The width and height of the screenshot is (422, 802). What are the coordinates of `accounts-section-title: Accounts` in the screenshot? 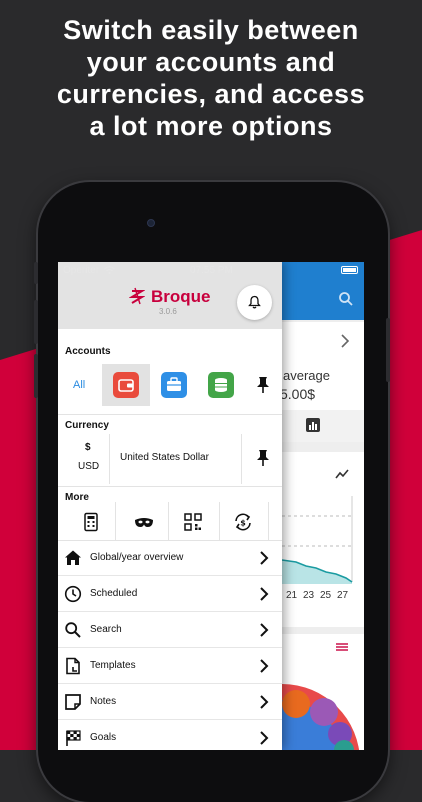 It's located at (88, 351).